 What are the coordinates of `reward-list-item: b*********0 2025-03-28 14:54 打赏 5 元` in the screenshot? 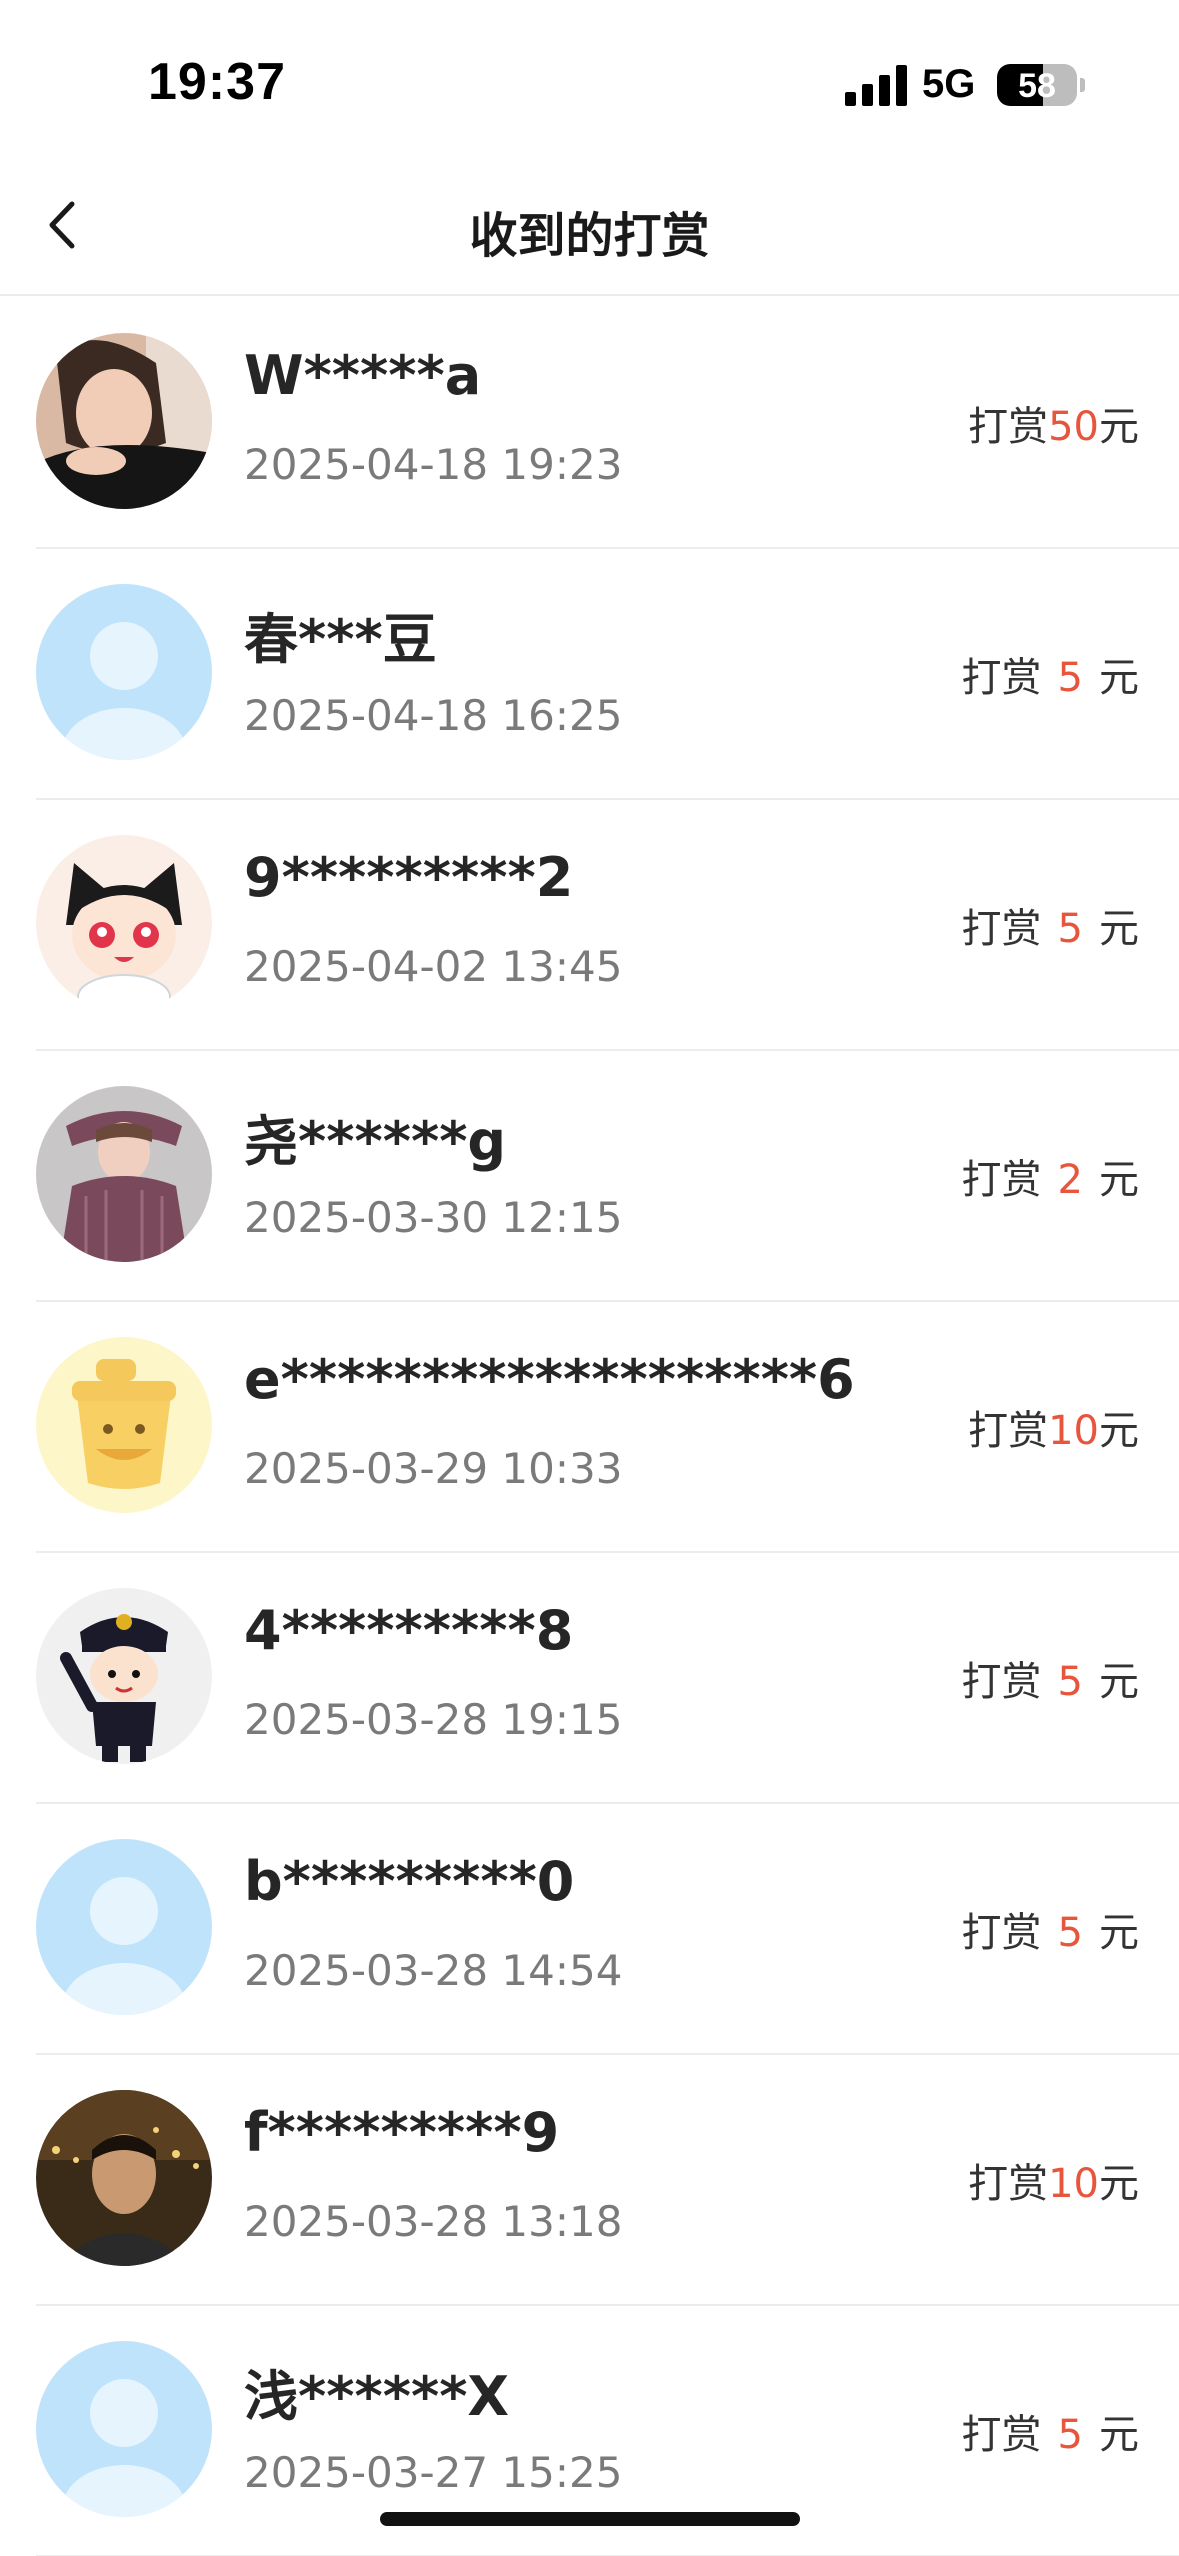 It's located at (607, 1929).